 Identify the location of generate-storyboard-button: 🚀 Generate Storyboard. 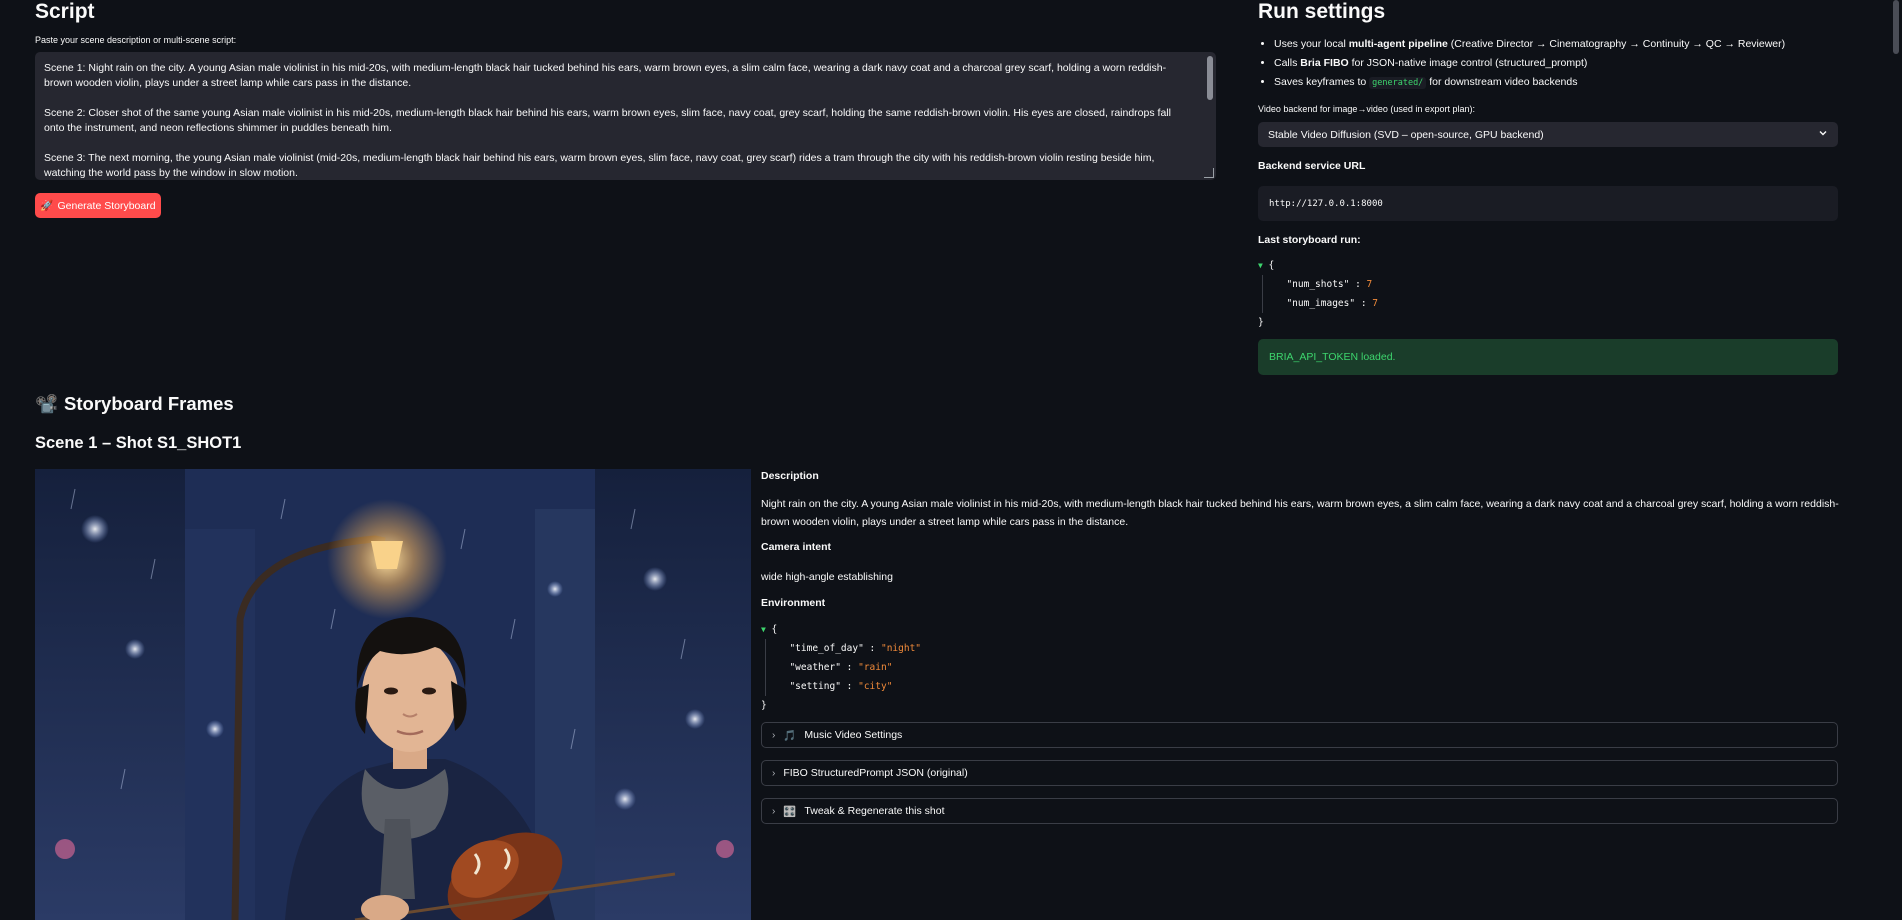
(98, 205).